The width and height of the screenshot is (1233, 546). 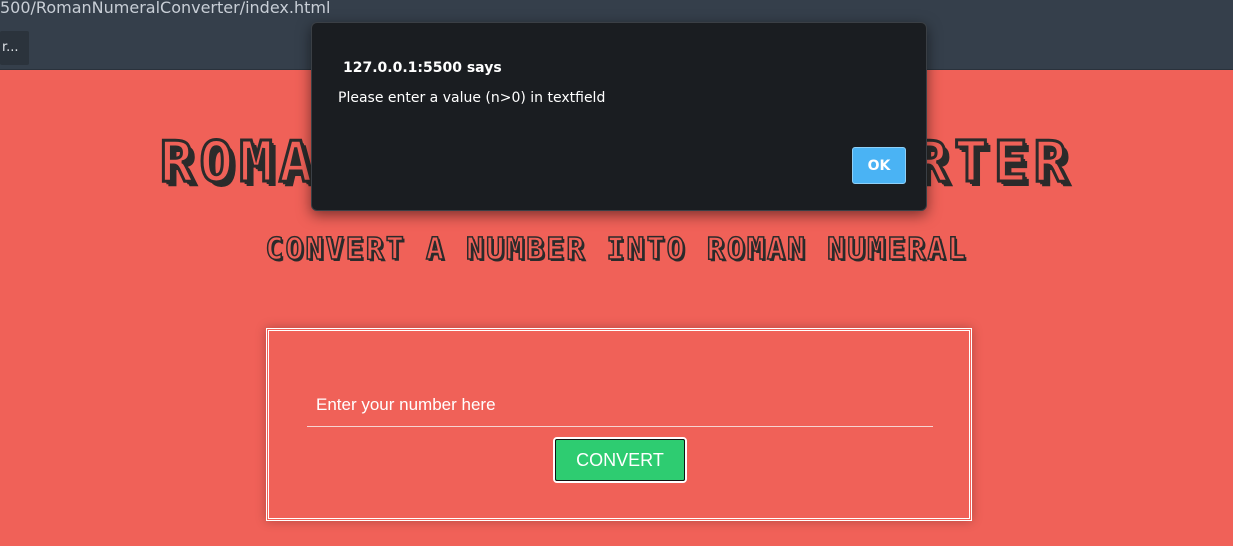 I want to click on convert-button: CONVERT, so click(x=620, y=460).